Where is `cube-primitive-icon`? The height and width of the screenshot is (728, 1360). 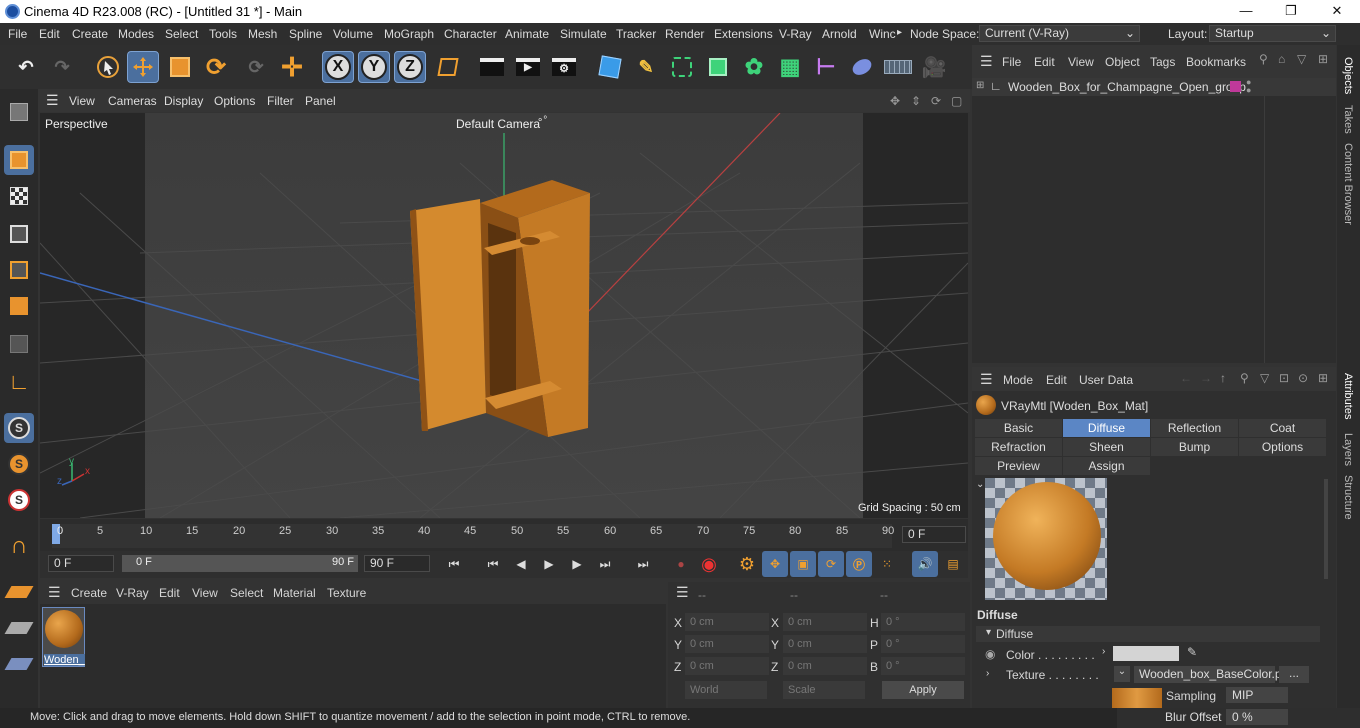
cube-primitive-icon is located at coordinates (610, 67).